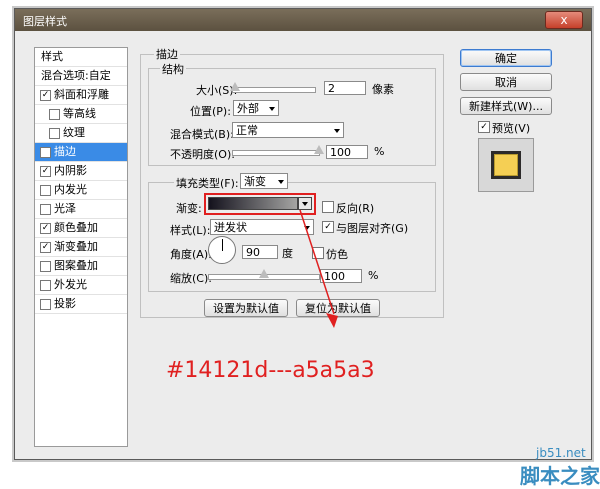 The width and height of the screenshot is (600, 489). Describe the element at coordinates (65, 208) in the screenshot. I see `style-list-label: 光泽` at that location.